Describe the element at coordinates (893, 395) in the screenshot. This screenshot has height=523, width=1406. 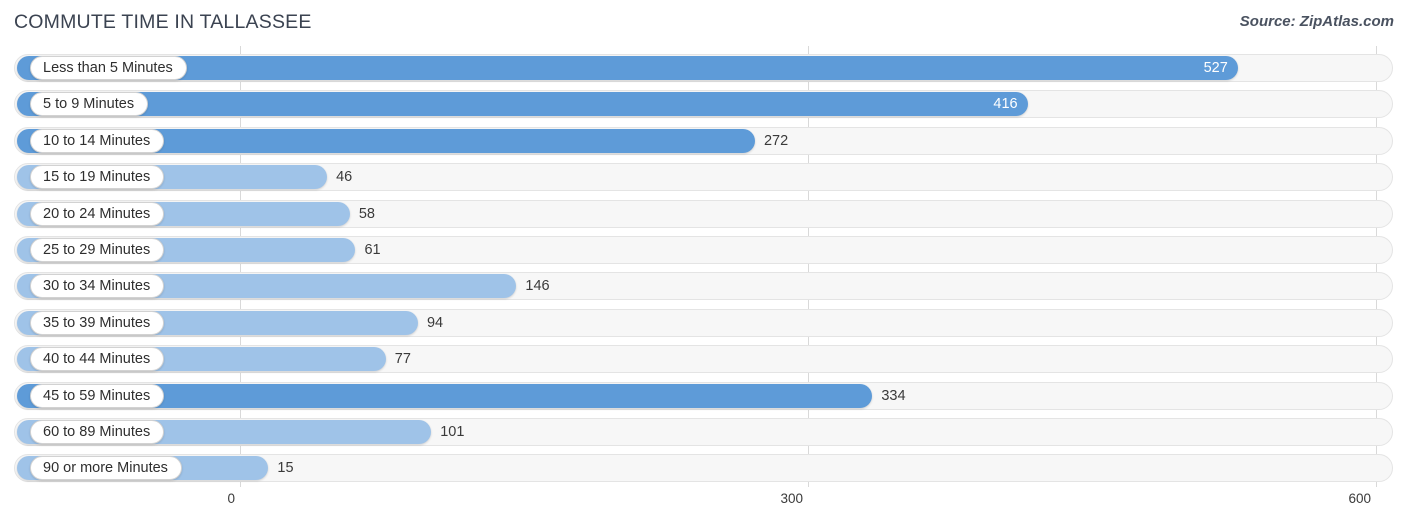
I see `bar-value-label: 334` at that location.